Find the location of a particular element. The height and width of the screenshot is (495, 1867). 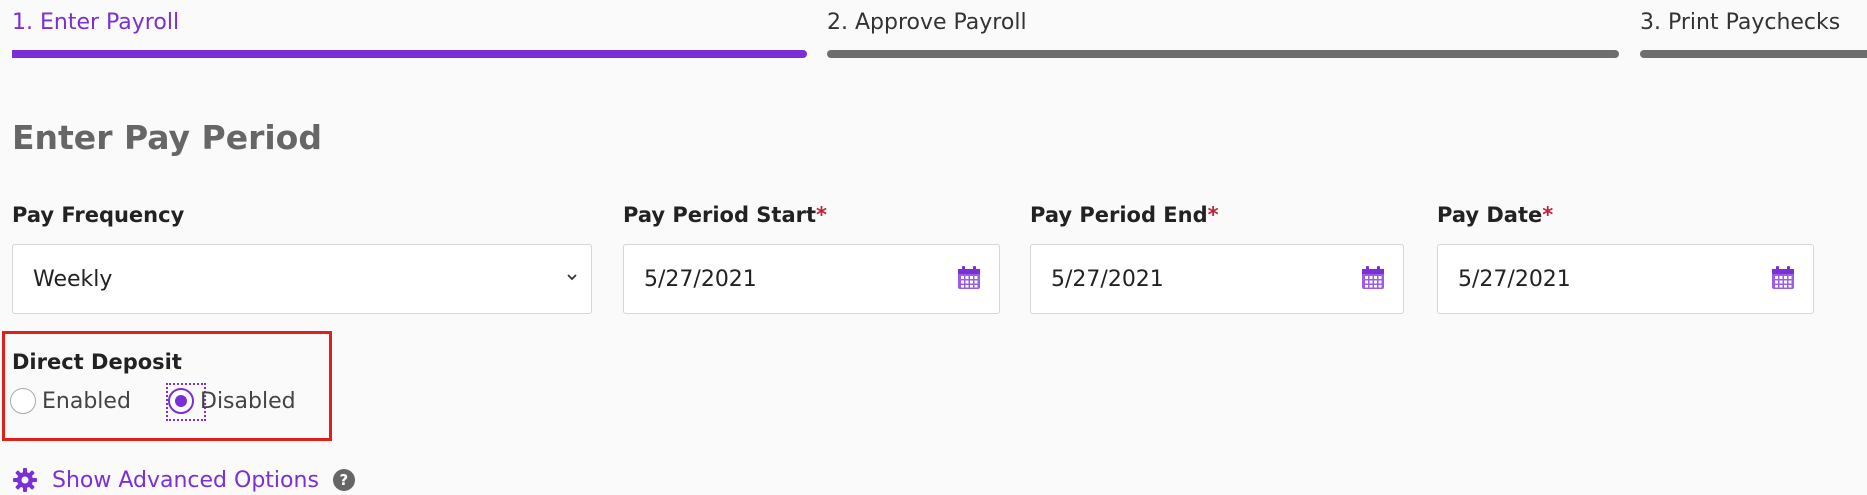

step-print-paychecks: 3. Print Paychecks is located at coordinates (1753, 35).